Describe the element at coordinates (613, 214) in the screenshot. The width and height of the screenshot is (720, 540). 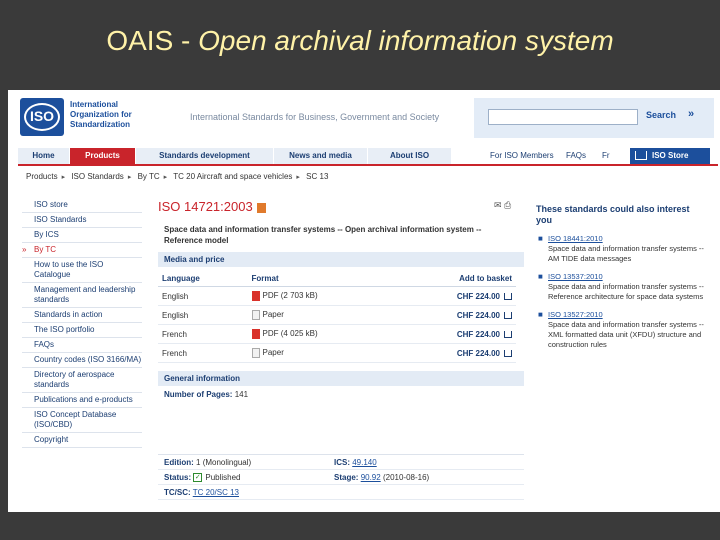
I see `recommendations-heading: These standards could also interest you` at that location.